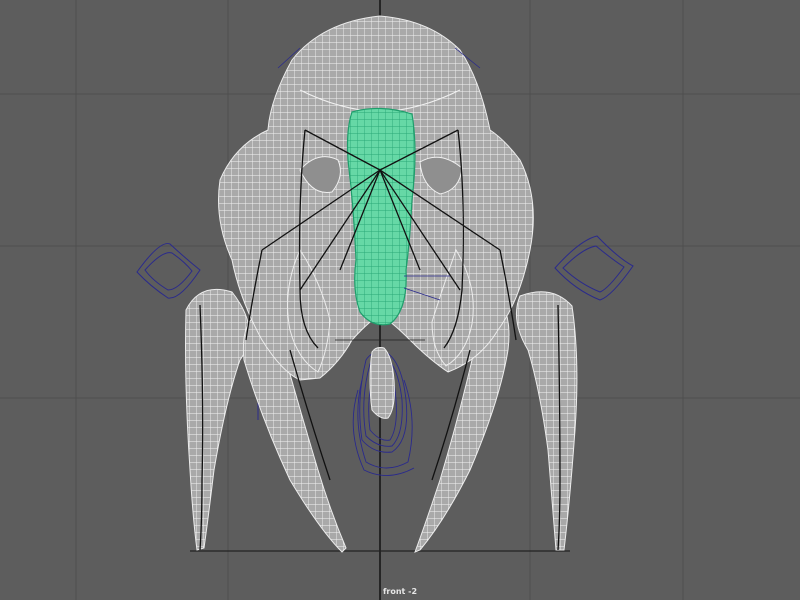  I want to click on proboscis-mesh, so click(382, 383).